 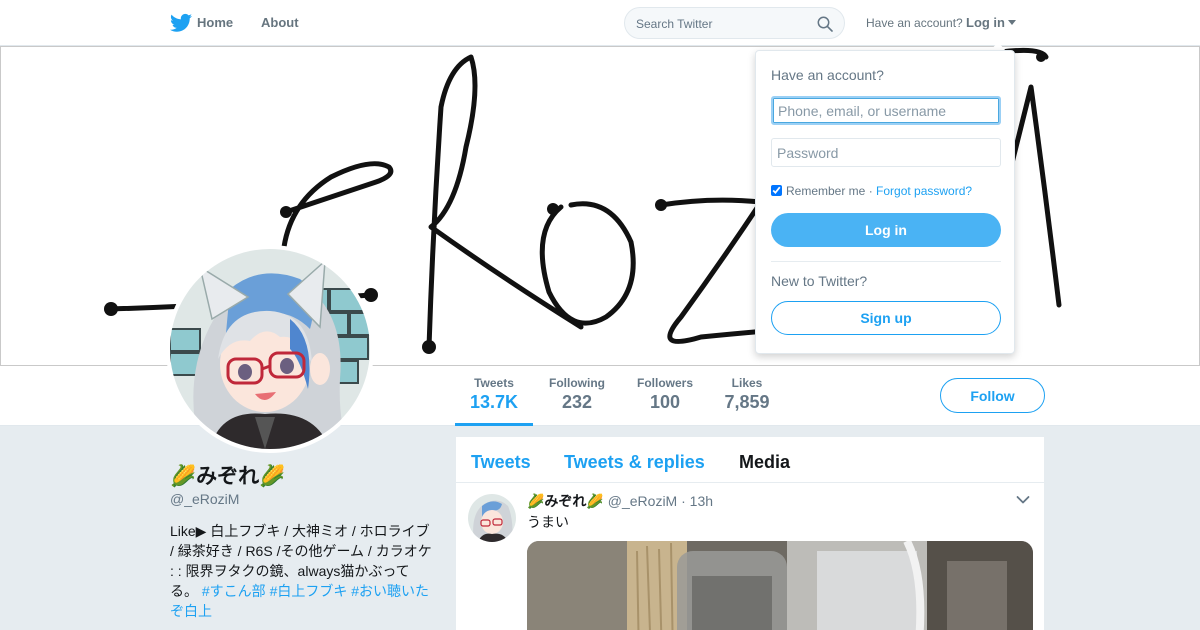 I want to click on tab-tweets: Tweets, so click(x=501, y=462).